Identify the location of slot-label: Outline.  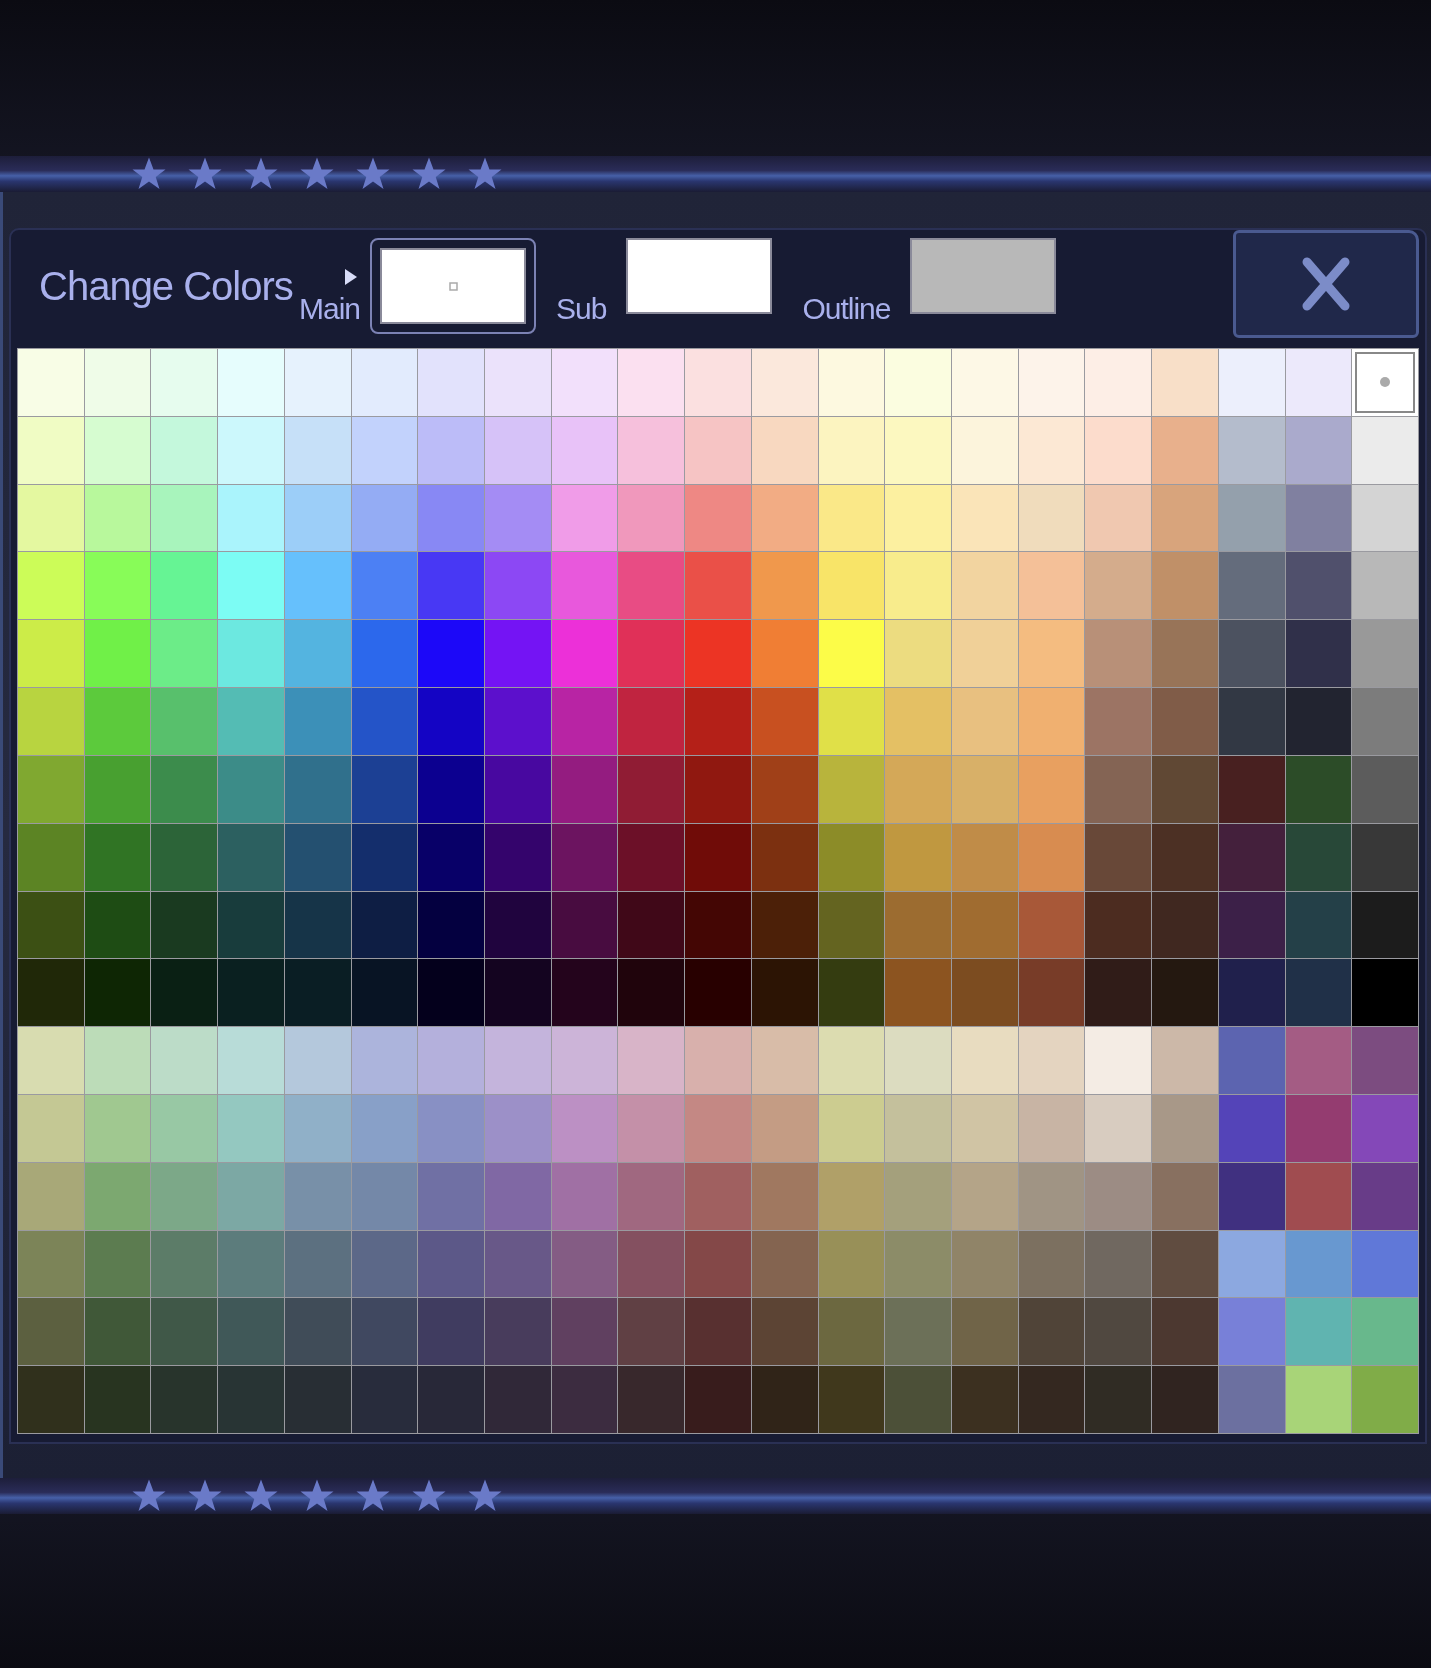
(846, 309).